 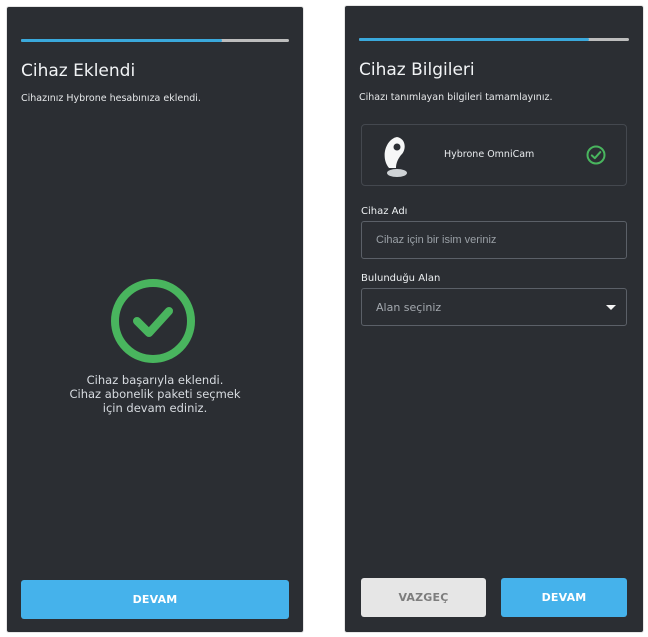 I want to click on page-title: Cihaz Eklendi, so click(x=78, y=71).